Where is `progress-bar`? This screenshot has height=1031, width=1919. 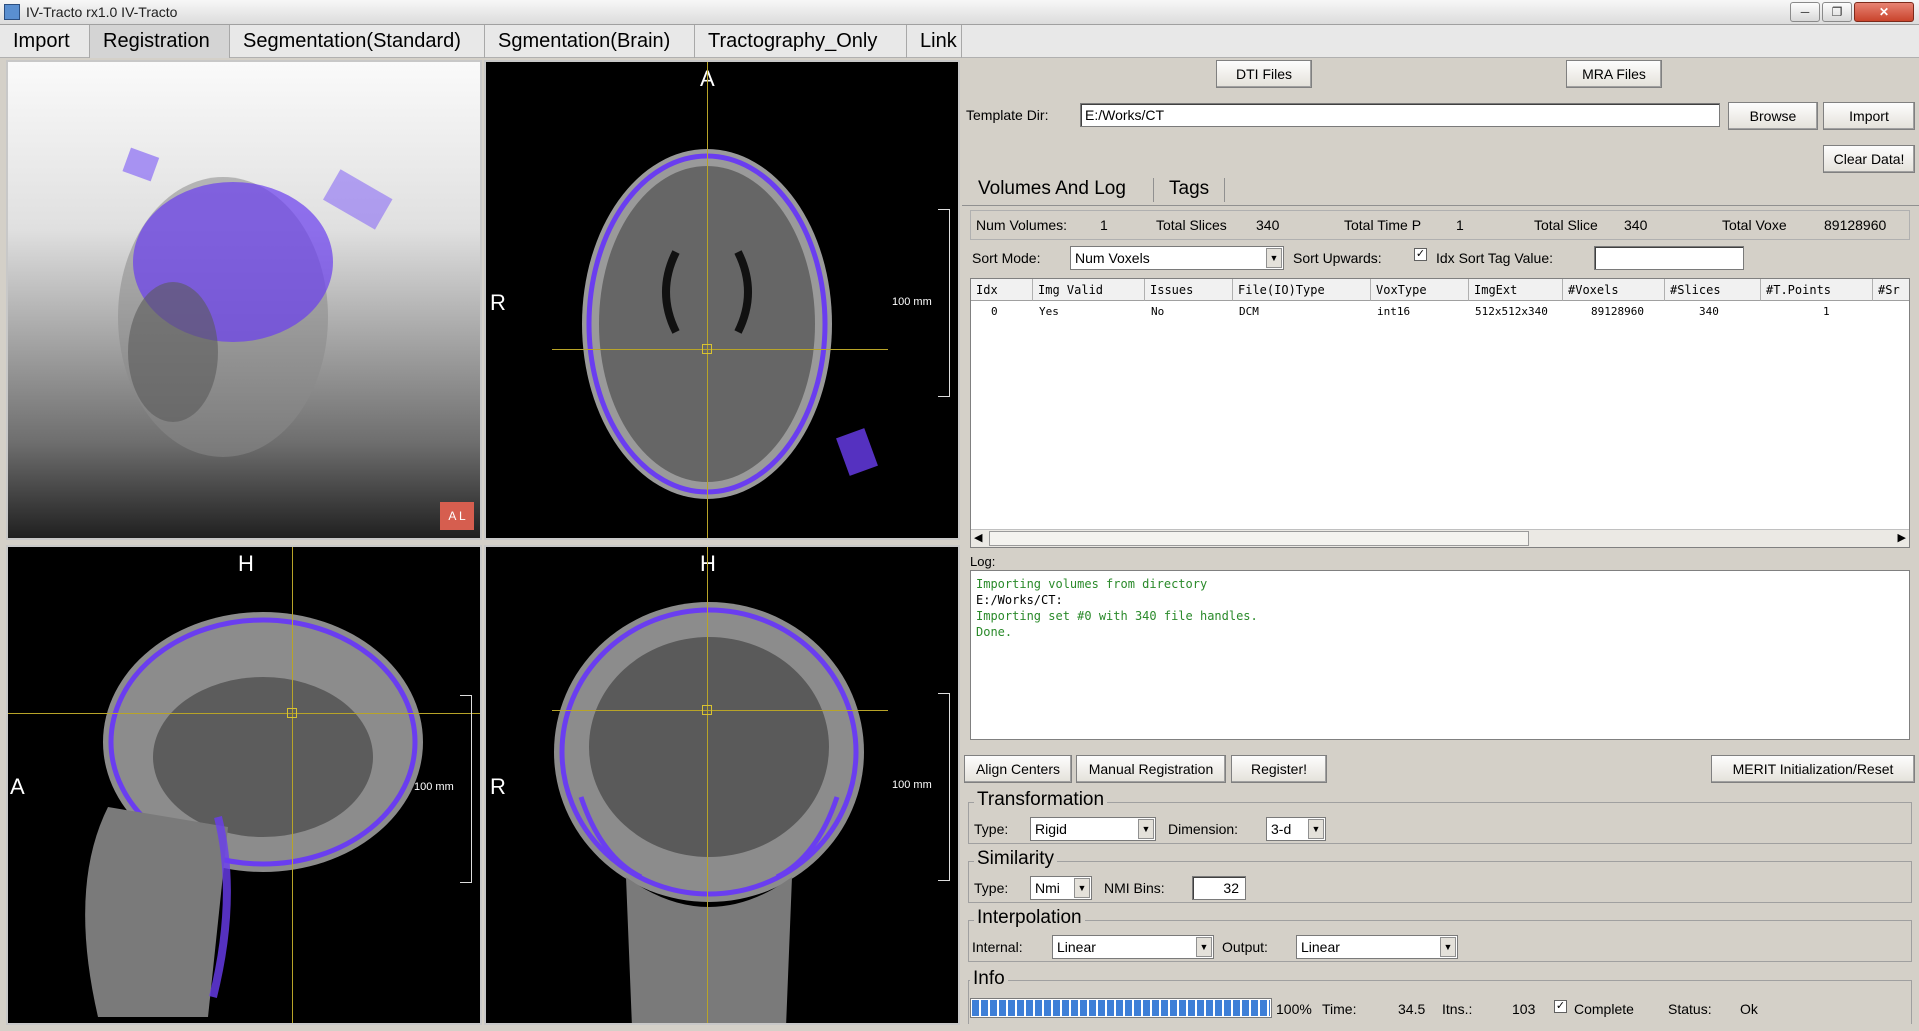
progress-bar is located at coordinates (1121, 1008).